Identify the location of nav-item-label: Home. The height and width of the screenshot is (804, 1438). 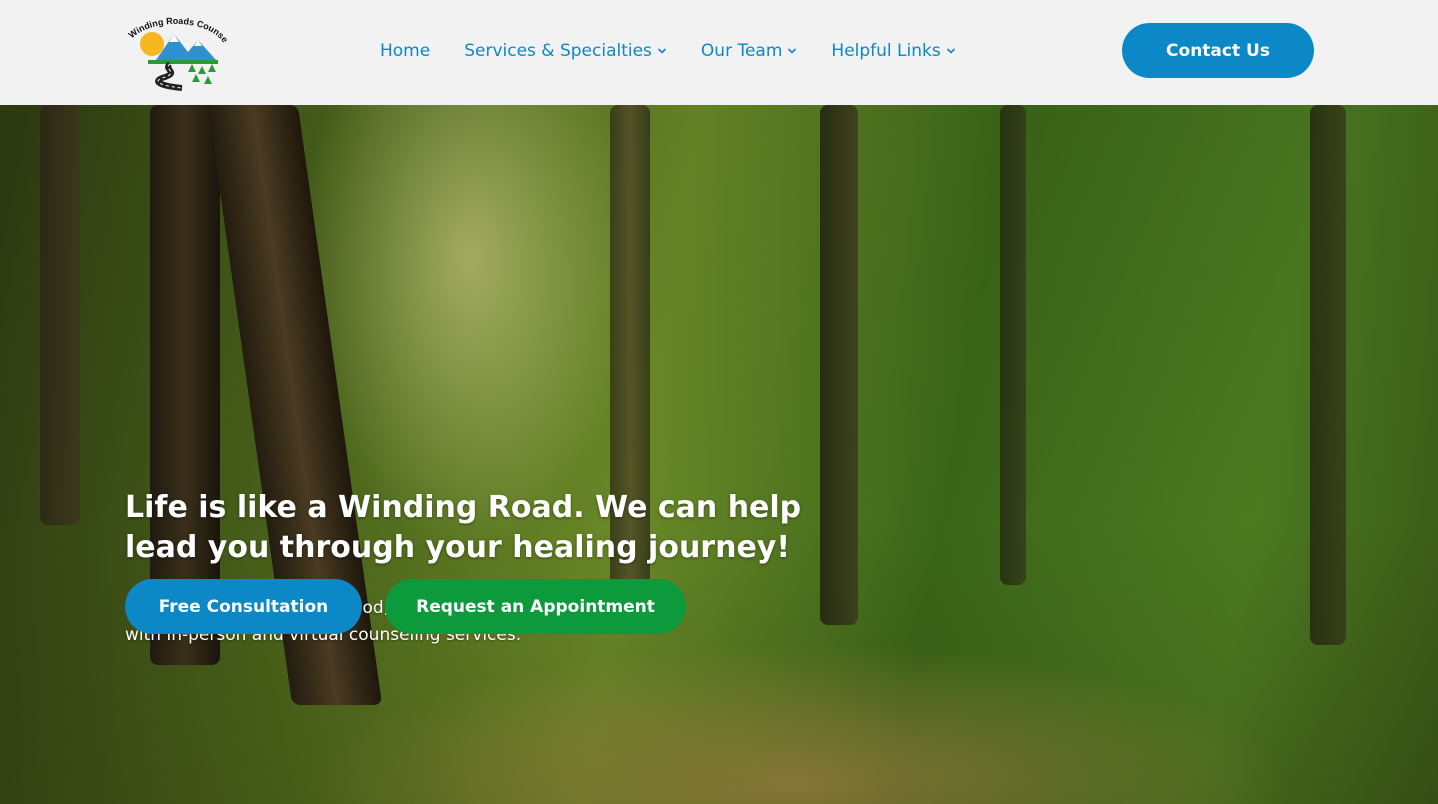
(405, 51).